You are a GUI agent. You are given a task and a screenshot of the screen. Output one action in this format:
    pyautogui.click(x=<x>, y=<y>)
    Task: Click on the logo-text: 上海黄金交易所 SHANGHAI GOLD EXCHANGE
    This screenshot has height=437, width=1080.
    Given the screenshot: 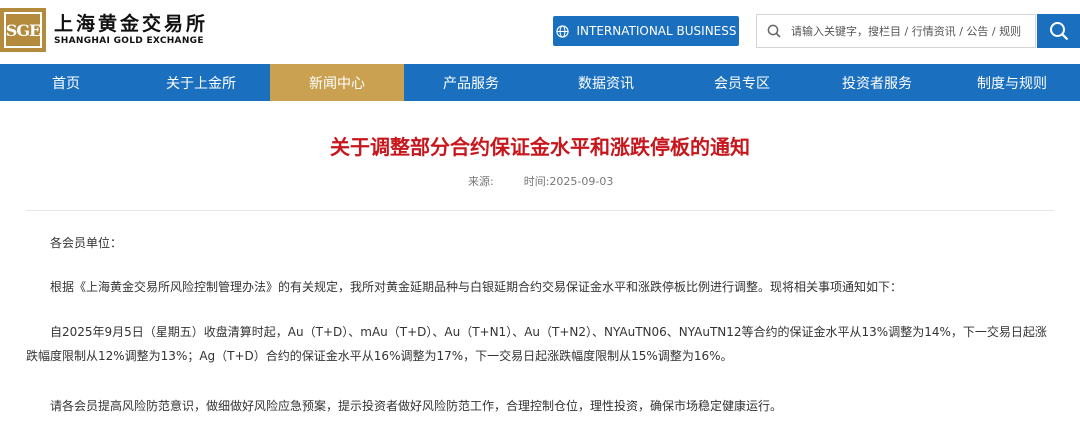 What is the action you would take?
    pyautogui.click(x=131, y=30)
    